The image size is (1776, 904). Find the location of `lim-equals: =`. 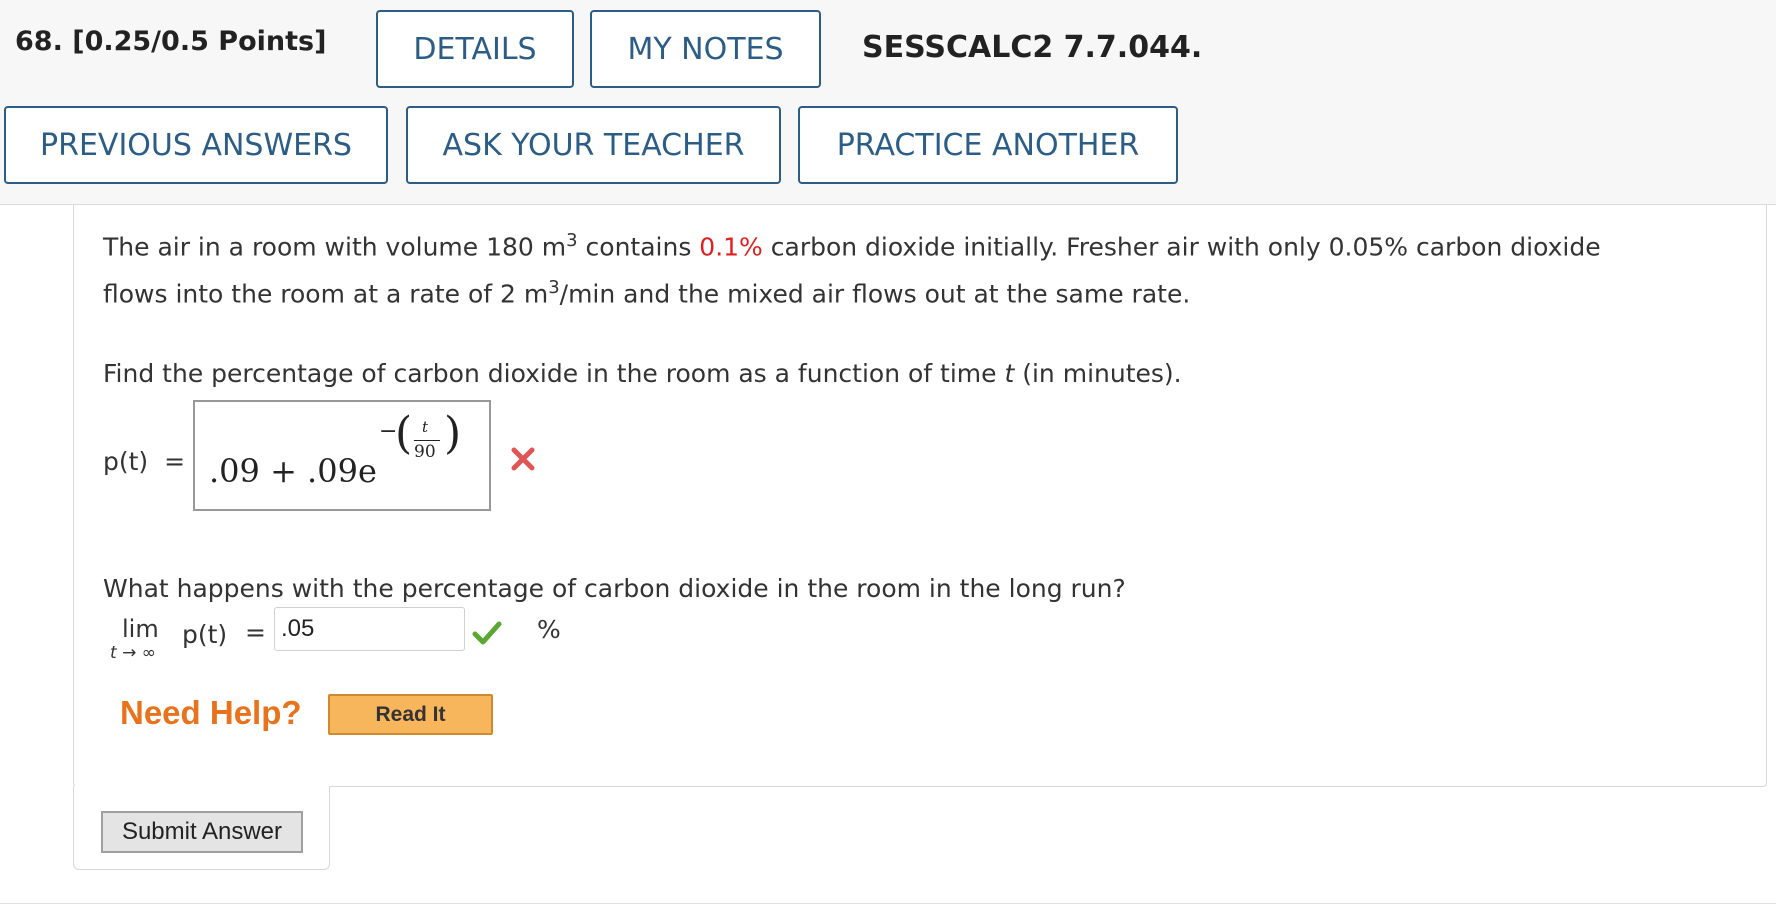

lim-equals: = is located at coordinates (255, 632).